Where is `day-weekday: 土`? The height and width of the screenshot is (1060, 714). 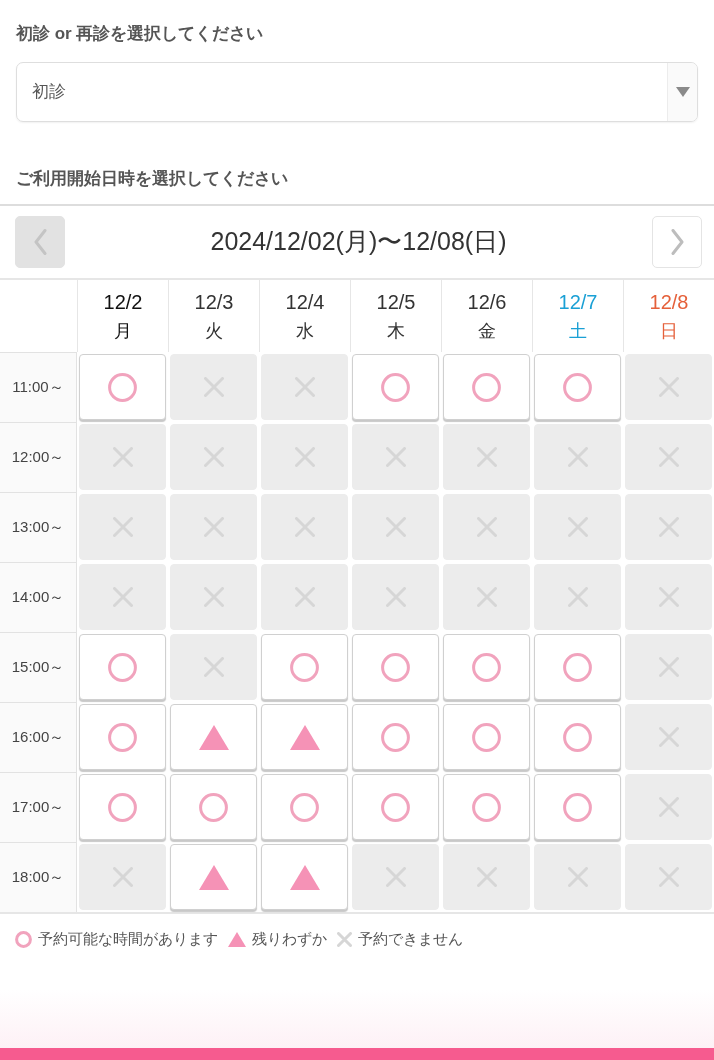 day-weekday: 土 is located at coordinates (578, 331).